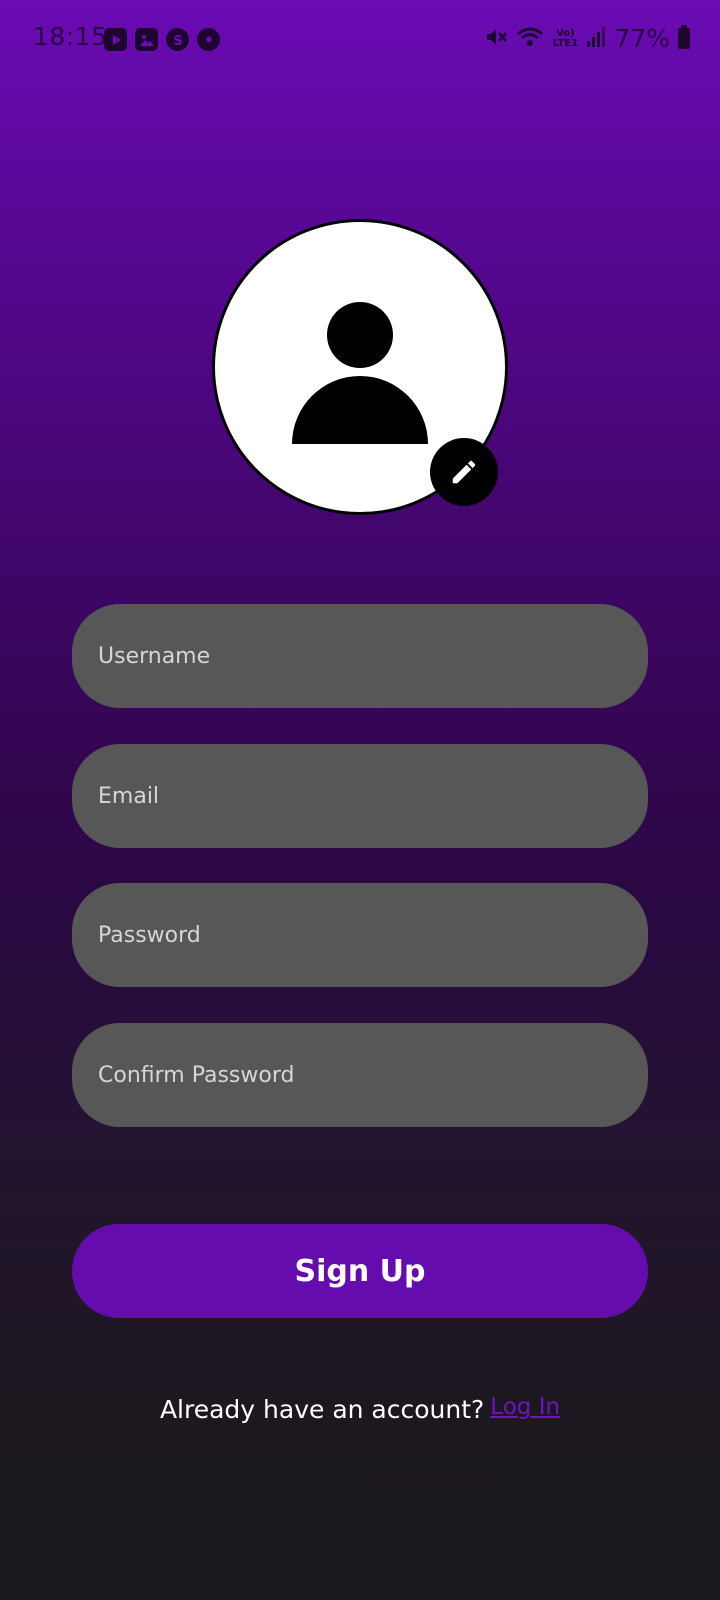 The image size is (720, 1600). I want to click on login-prompt: Already have an account? Log In, so click(360, 1409).